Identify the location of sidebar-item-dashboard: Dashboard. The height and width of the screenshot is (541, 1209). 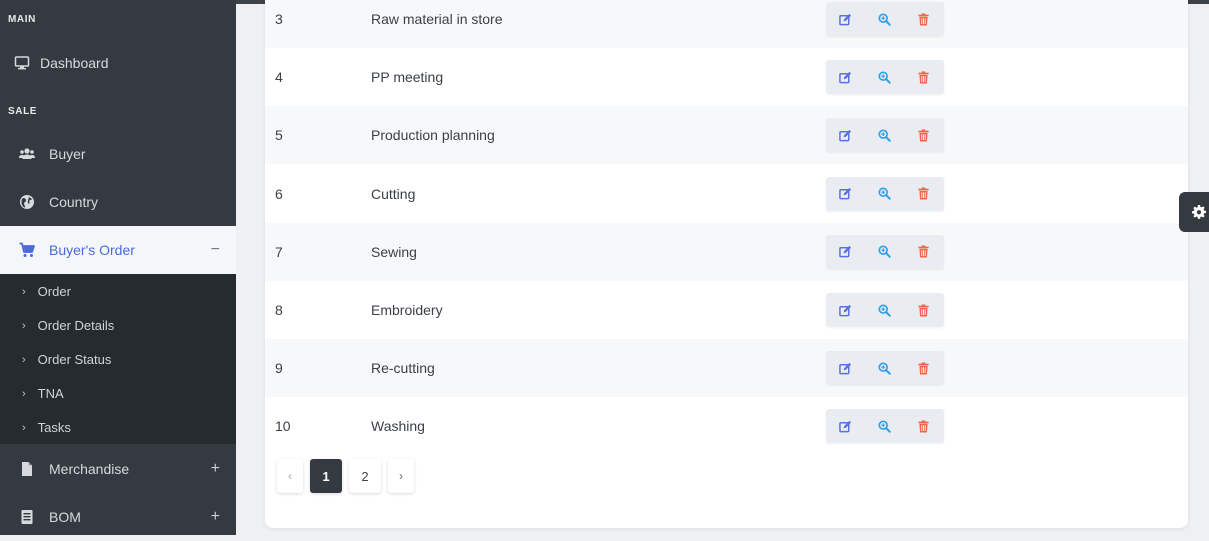
(118, 63).